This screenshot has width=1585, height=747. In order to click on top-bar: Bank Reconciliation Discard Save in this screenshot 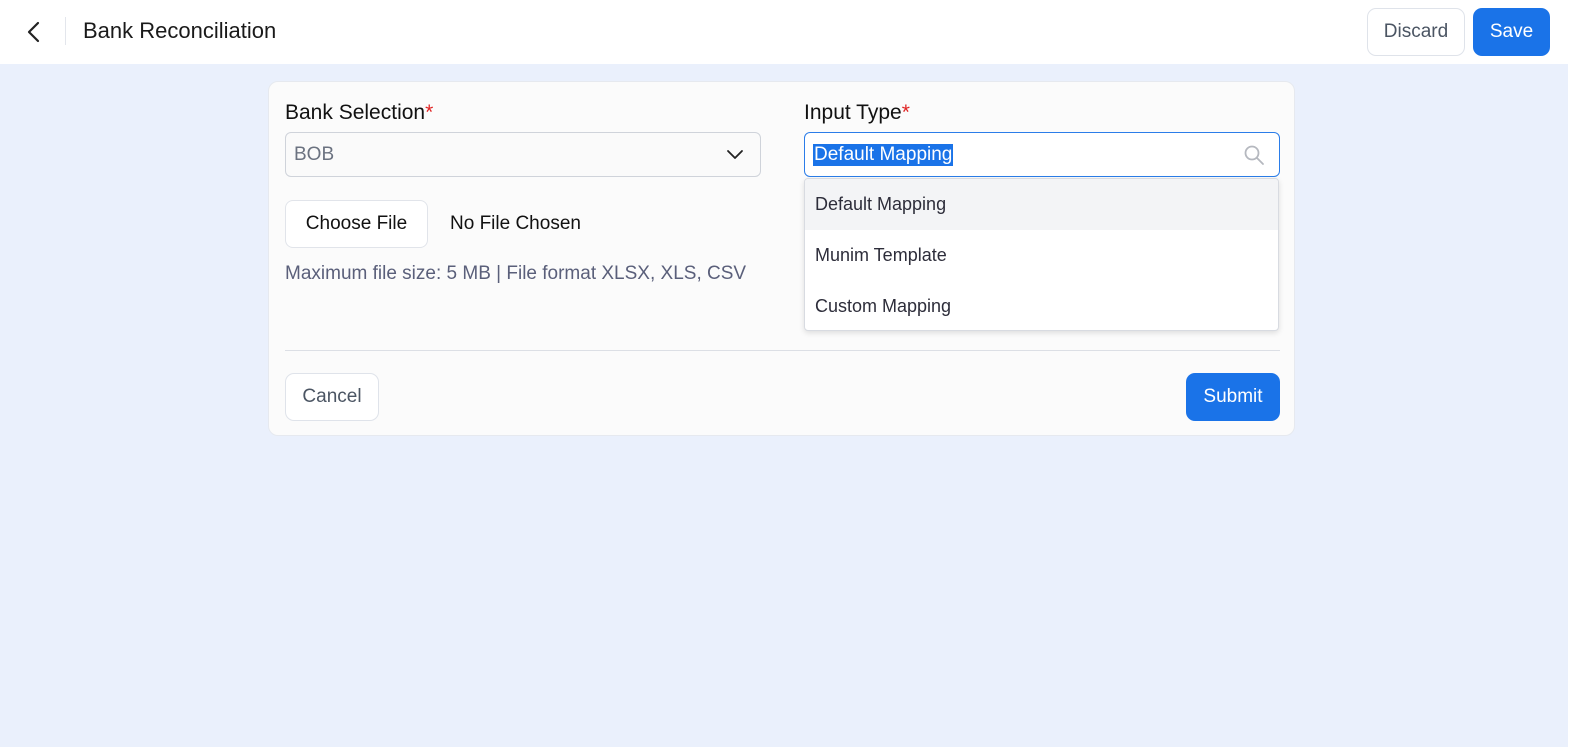, I will do `click(792, 32)`.